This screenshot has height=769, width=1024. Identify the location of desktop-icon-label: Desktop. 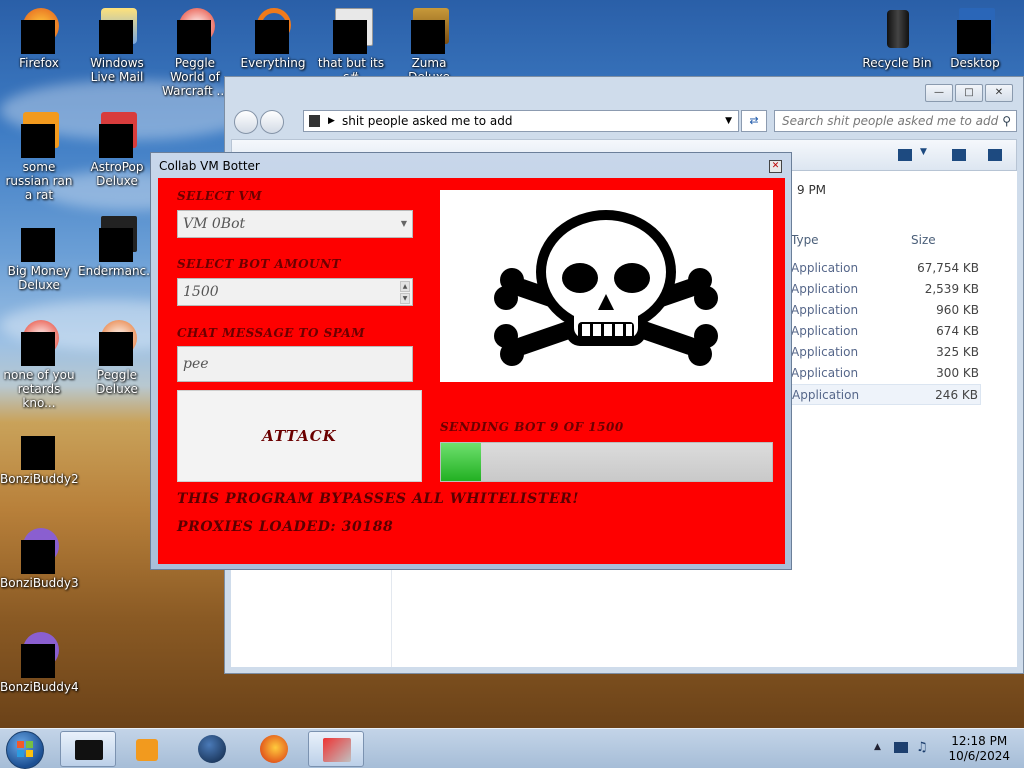
(975, 63).